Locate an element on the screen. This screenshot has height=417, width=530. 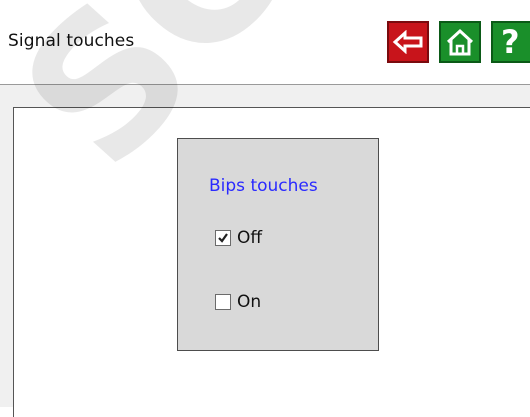
page-title: Signal touches is located at coordinates (71, 41).